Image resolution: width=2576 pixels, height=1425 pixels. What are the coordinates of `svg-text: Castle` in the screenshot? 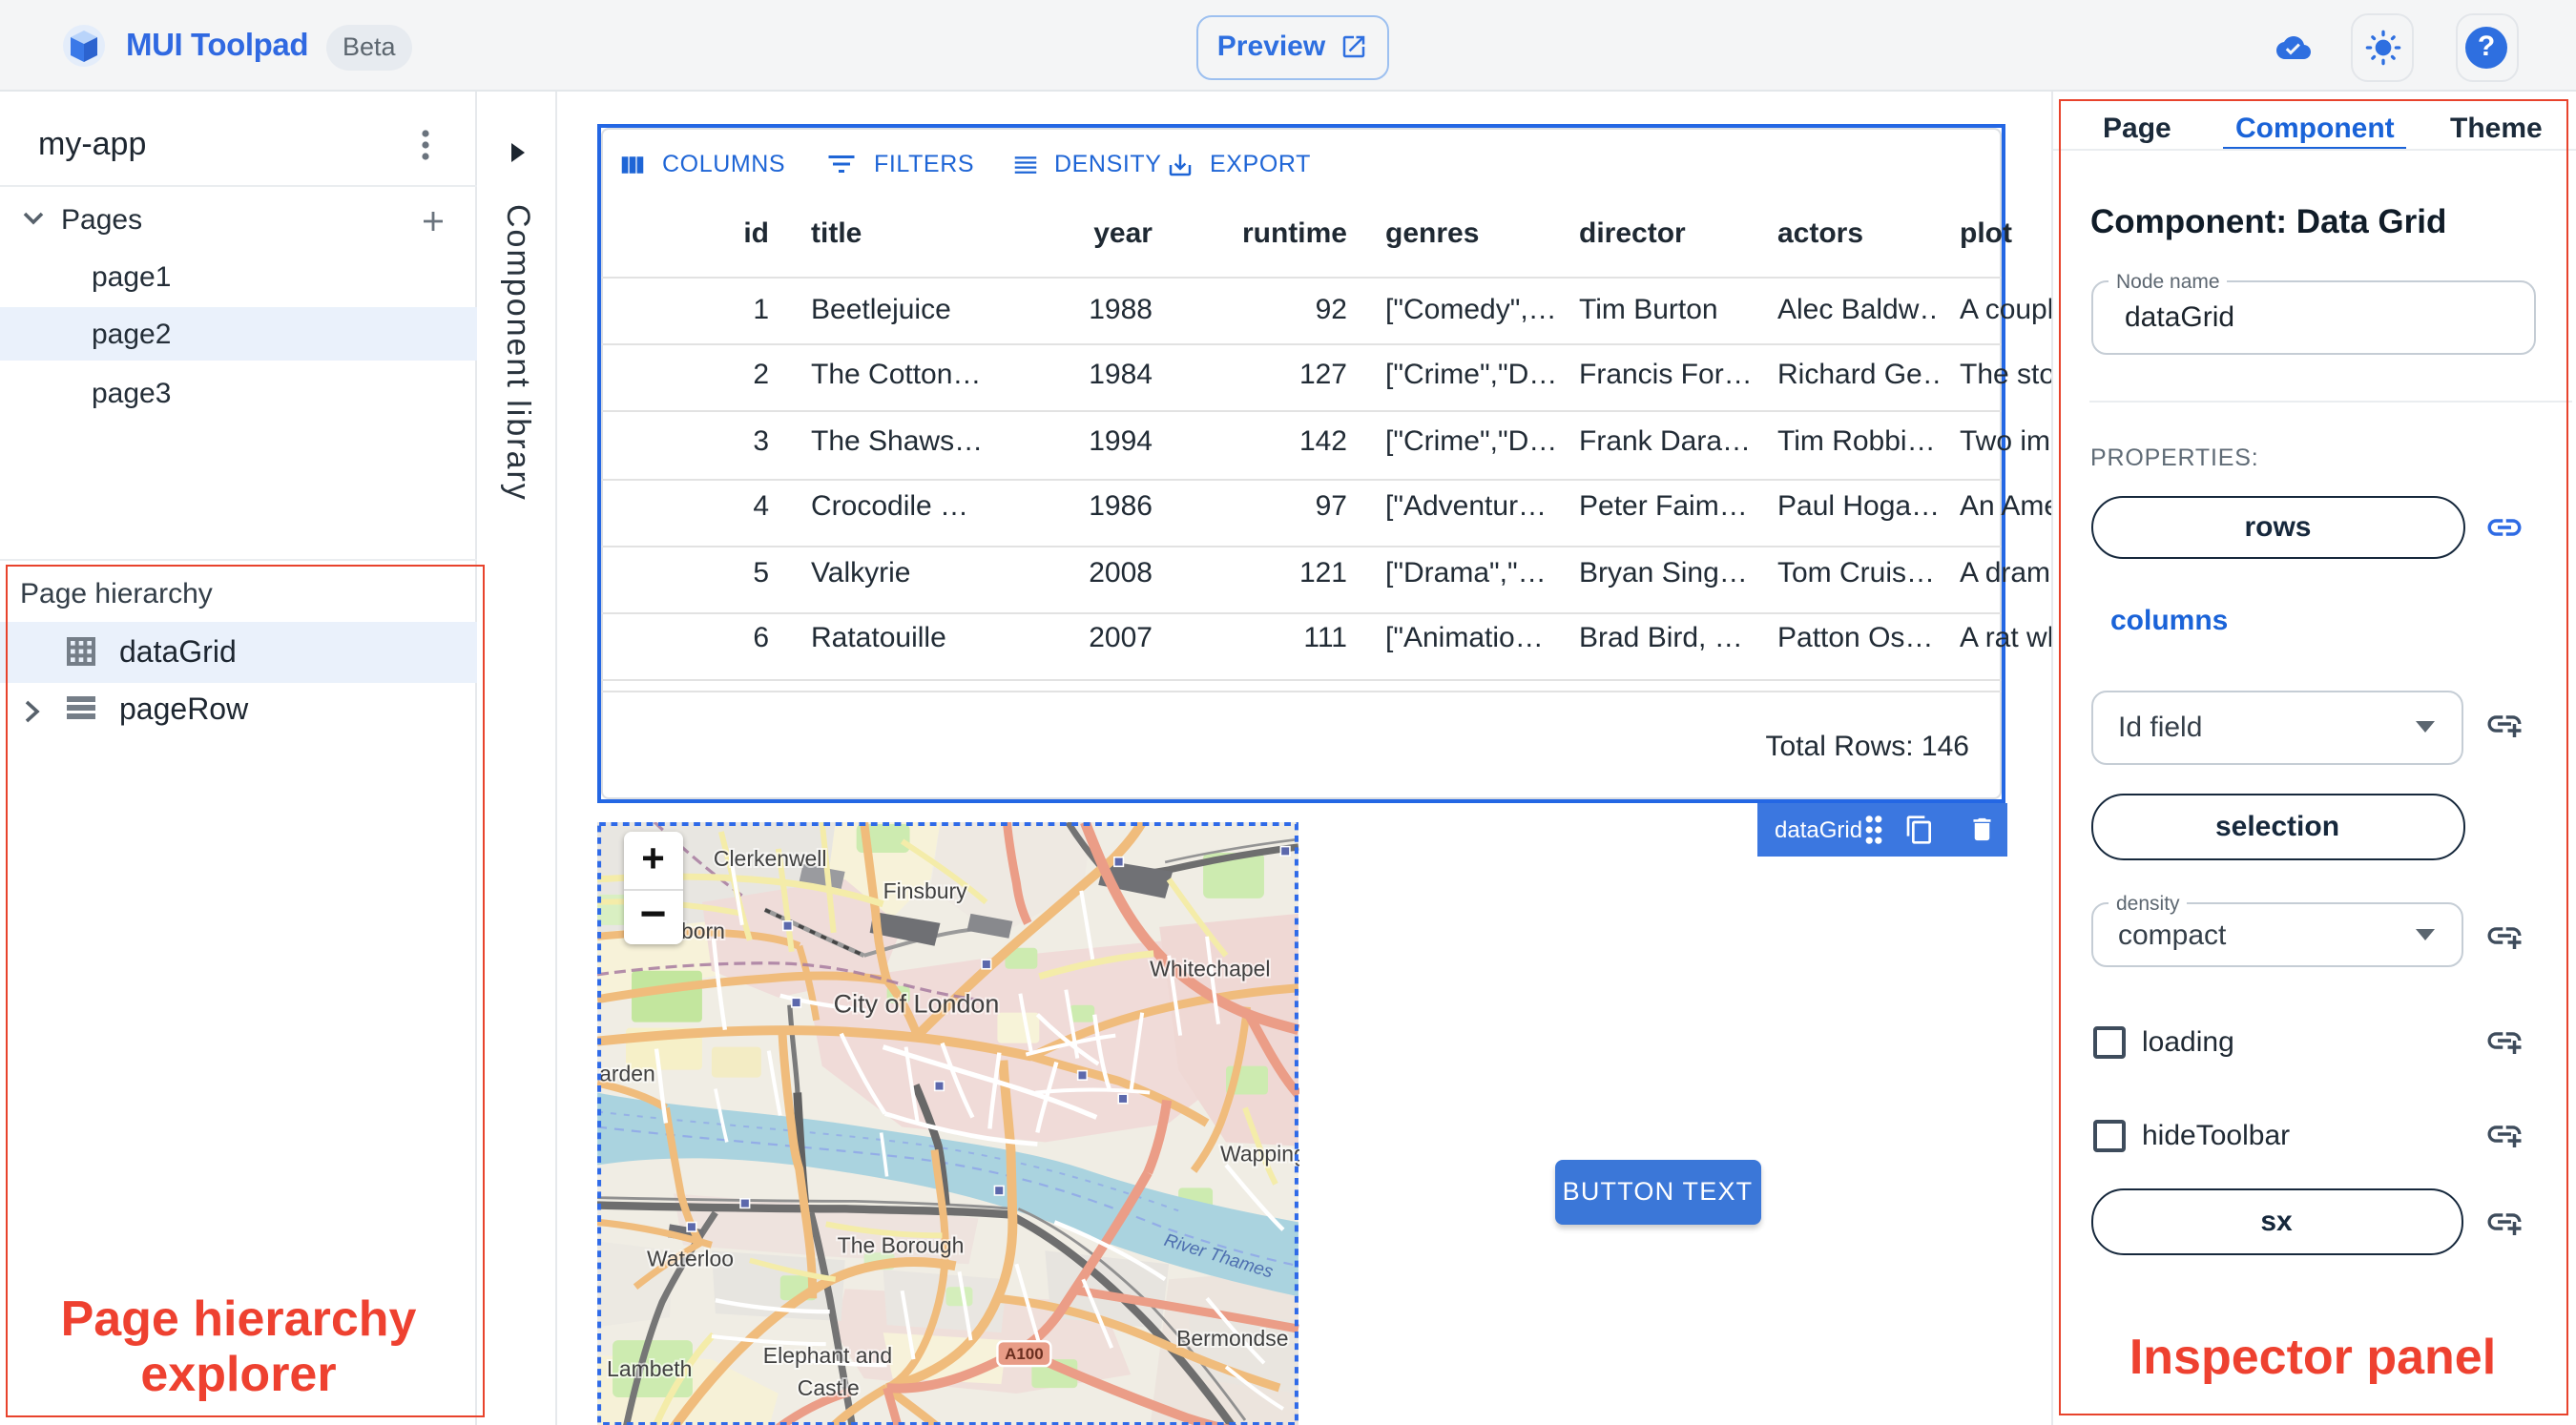 It's located at (829, 1386).